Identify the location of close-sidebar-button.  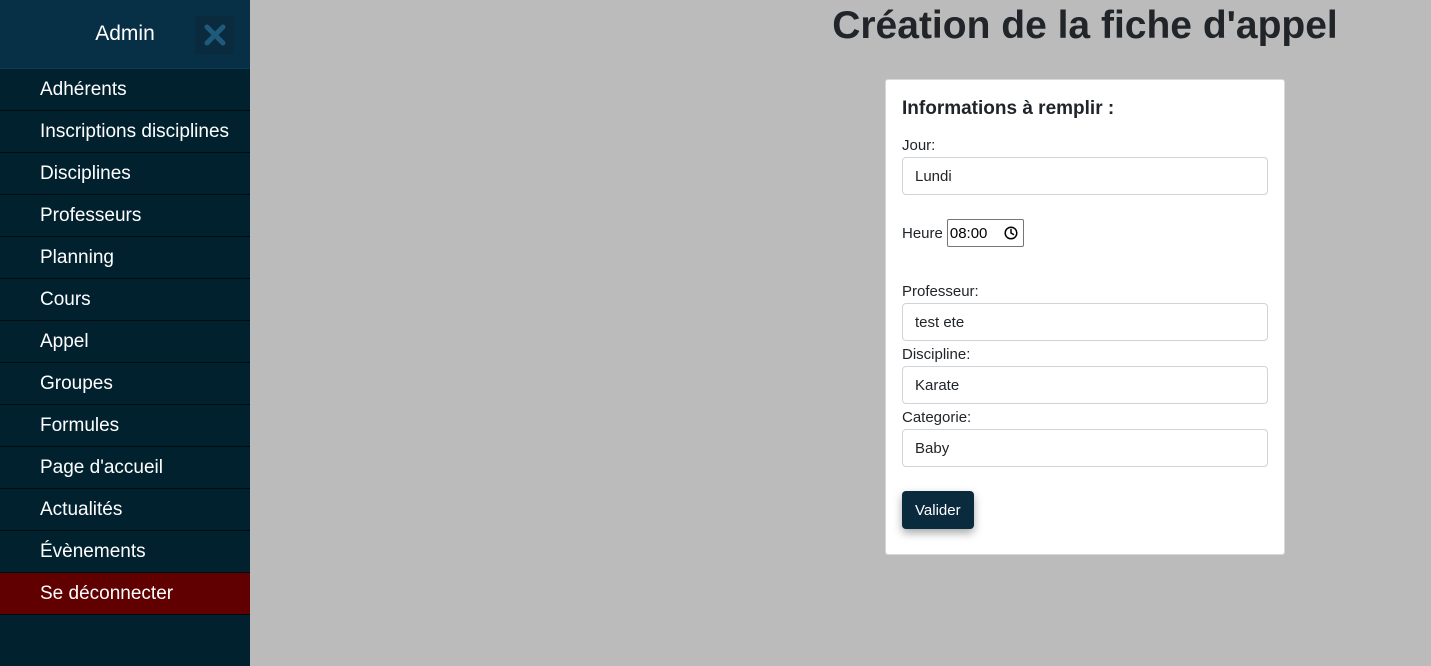
(214, 35).